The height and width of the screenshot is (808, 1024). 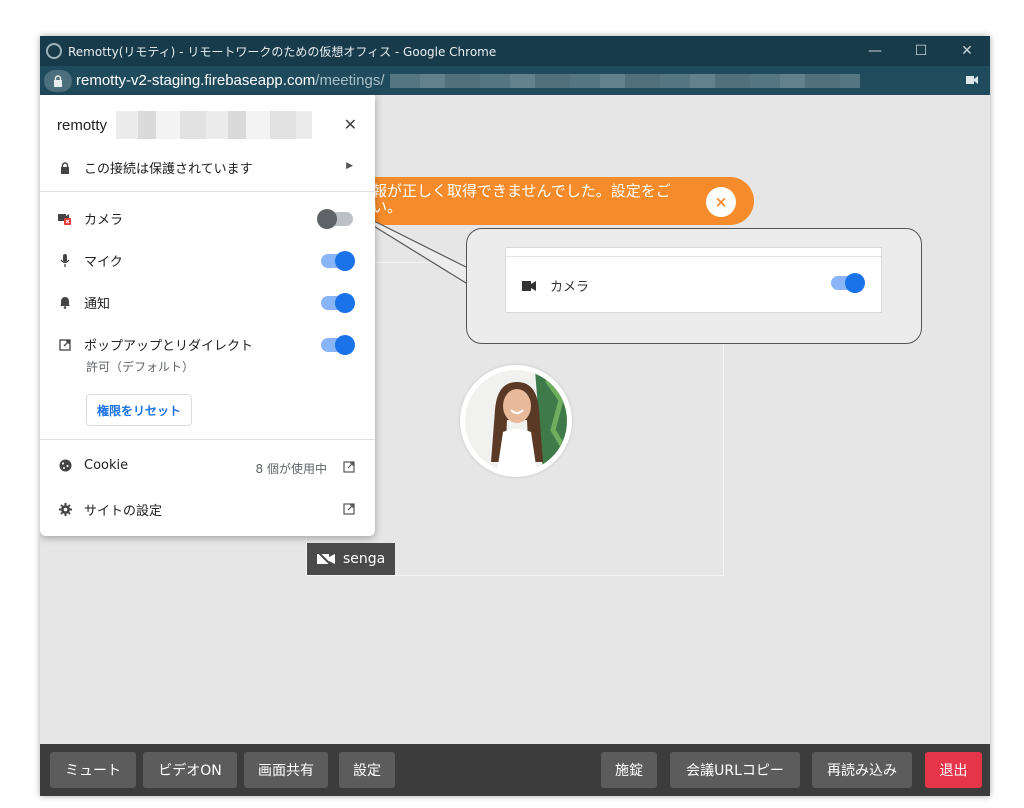 What do you see at coordinates (529, 285) in the screenshot?
I see `camera-icon` at bounding box center [529, 285].